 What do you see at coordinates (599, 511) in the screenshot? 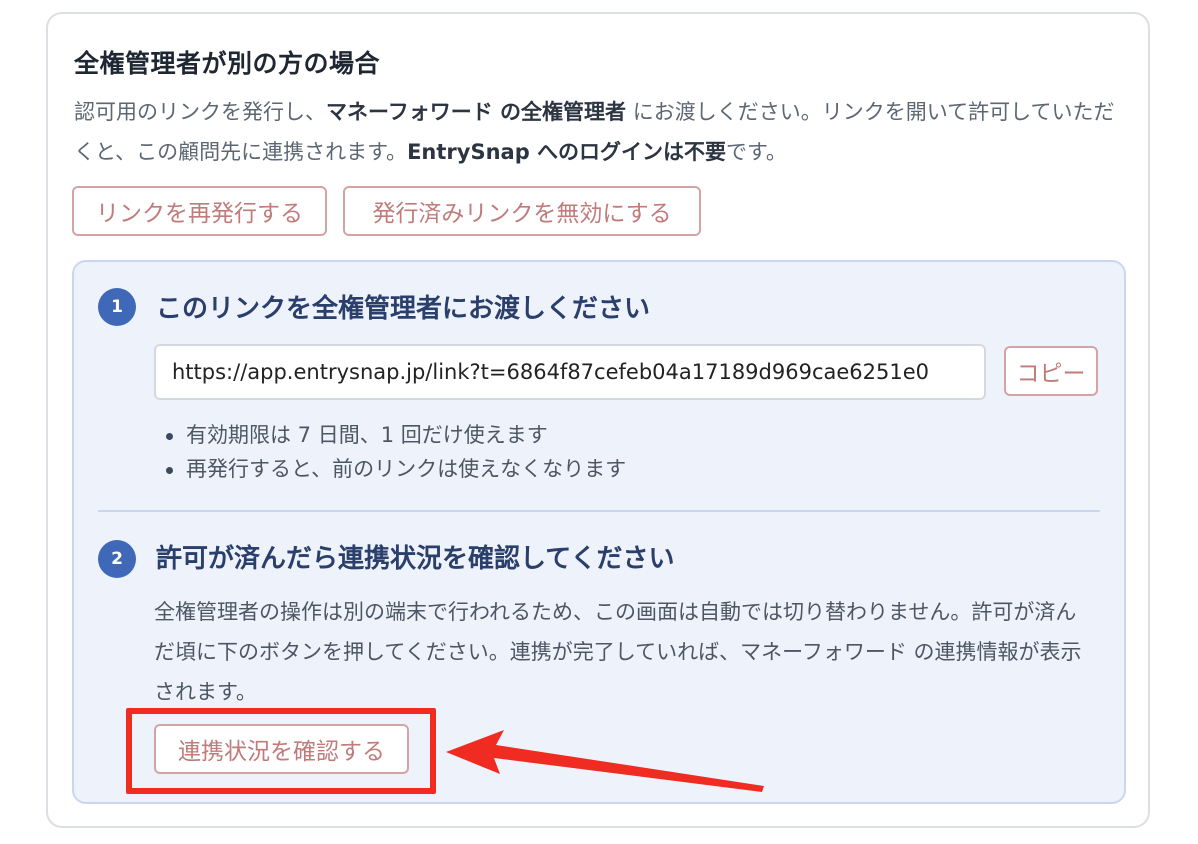
I see `step-divider` at bounding box center [599, 511].